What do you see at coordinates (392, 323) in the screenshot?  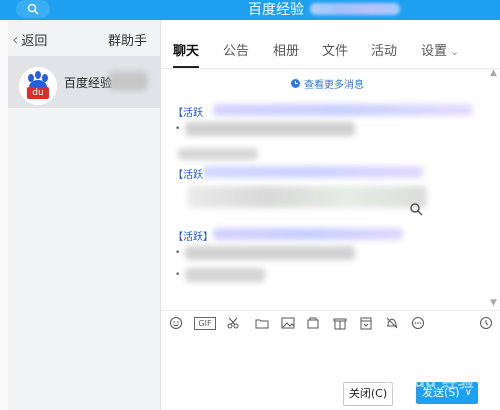 I see `bell-icon` at bounding box center [392, 323].